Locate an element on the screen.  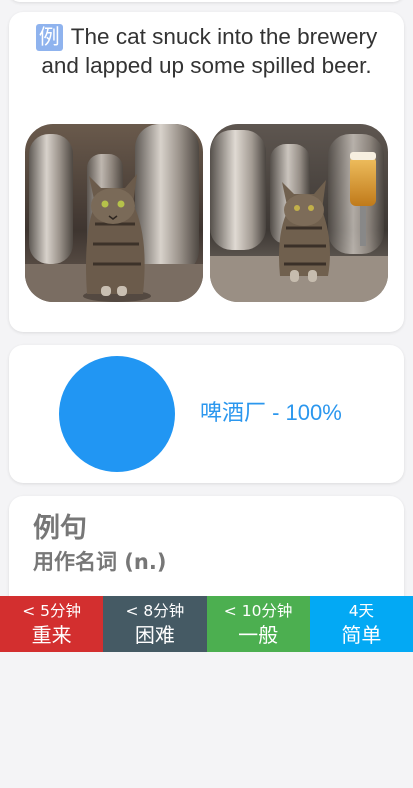
progress-pie-slice is located at coordinates (117, 414).